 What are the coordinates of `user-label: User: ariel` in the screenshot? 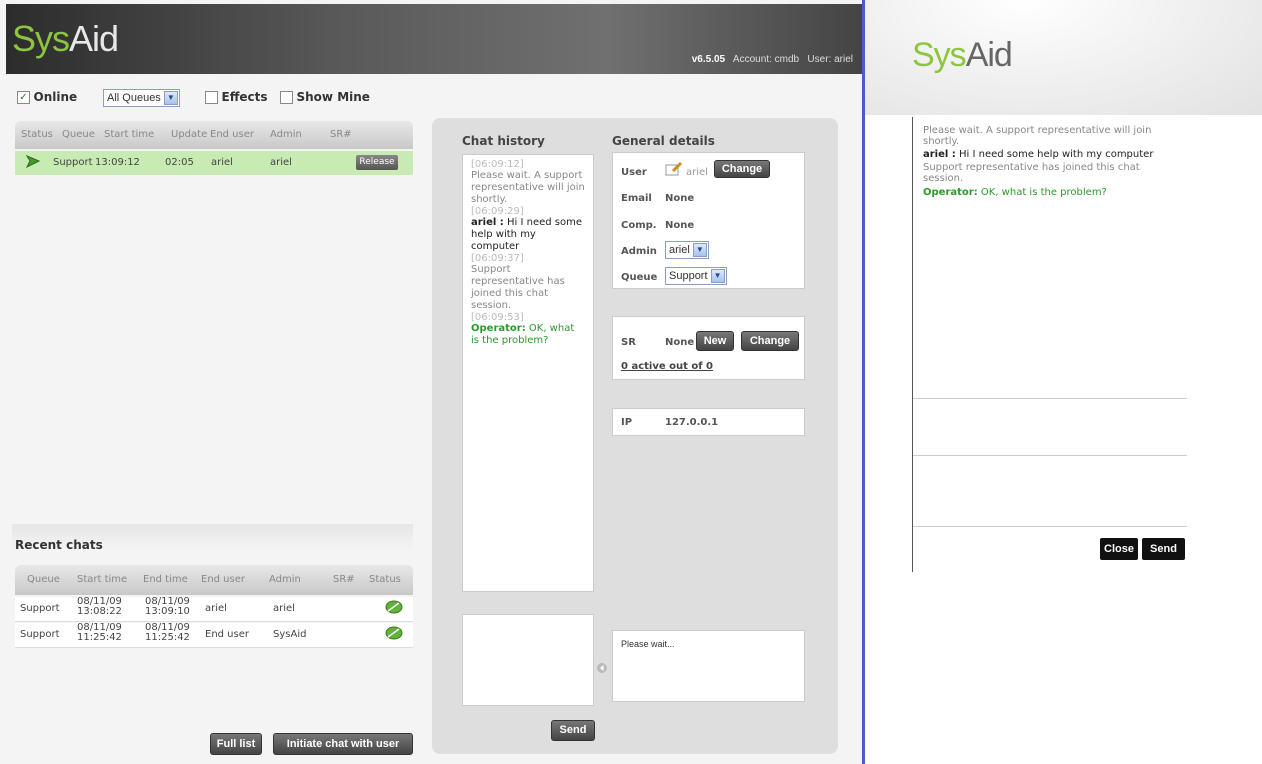 It's located at (830, 59).